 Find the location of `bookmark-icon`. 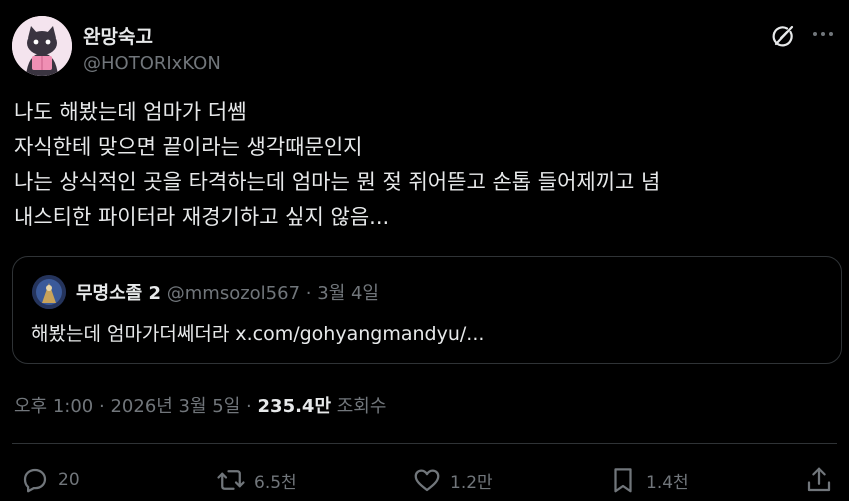

bookmark-icon is located at coordinates (623, 480).